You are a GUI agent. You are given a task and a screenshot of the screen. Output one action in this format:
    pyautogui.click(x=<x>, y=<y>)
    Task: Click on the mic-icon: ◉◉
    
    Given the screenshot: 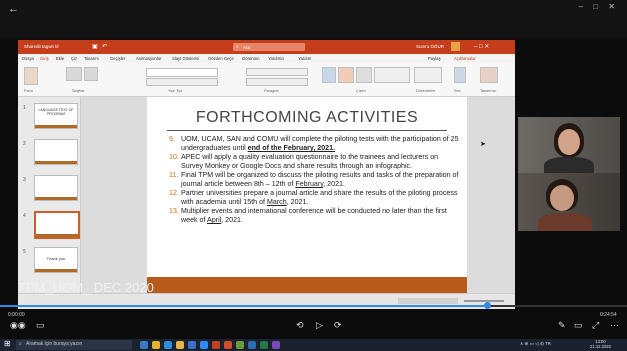 What is the action you would take?
    pyautogui.click(x=18, y=325)
    